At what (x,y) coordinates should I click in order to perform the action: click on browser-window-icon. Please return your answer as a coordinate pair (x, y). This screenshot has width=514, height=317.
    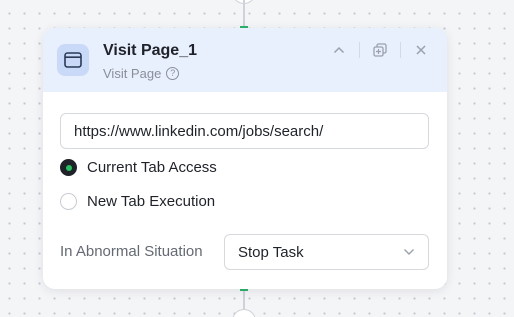
    Looking at the image, I should click on (73, 60).